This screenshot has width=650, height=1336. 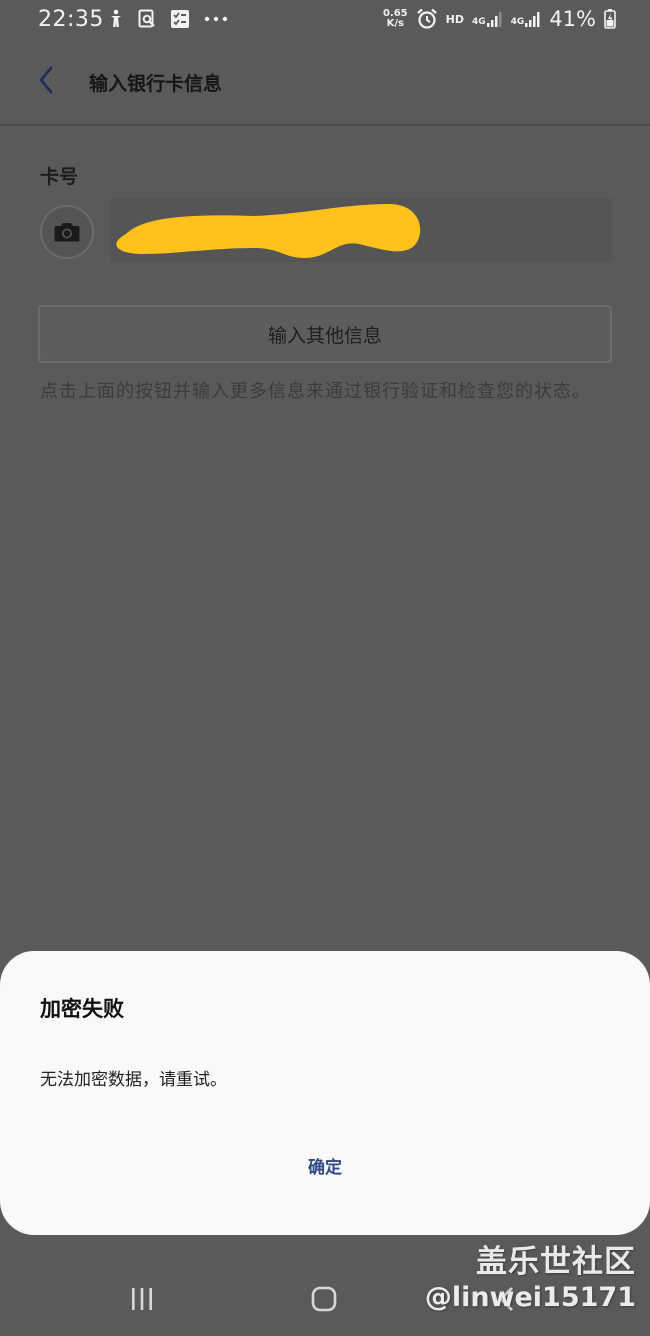 I want to click on dialog-message: 无法加密数据，请重试。, so click(x=133, y=1080).